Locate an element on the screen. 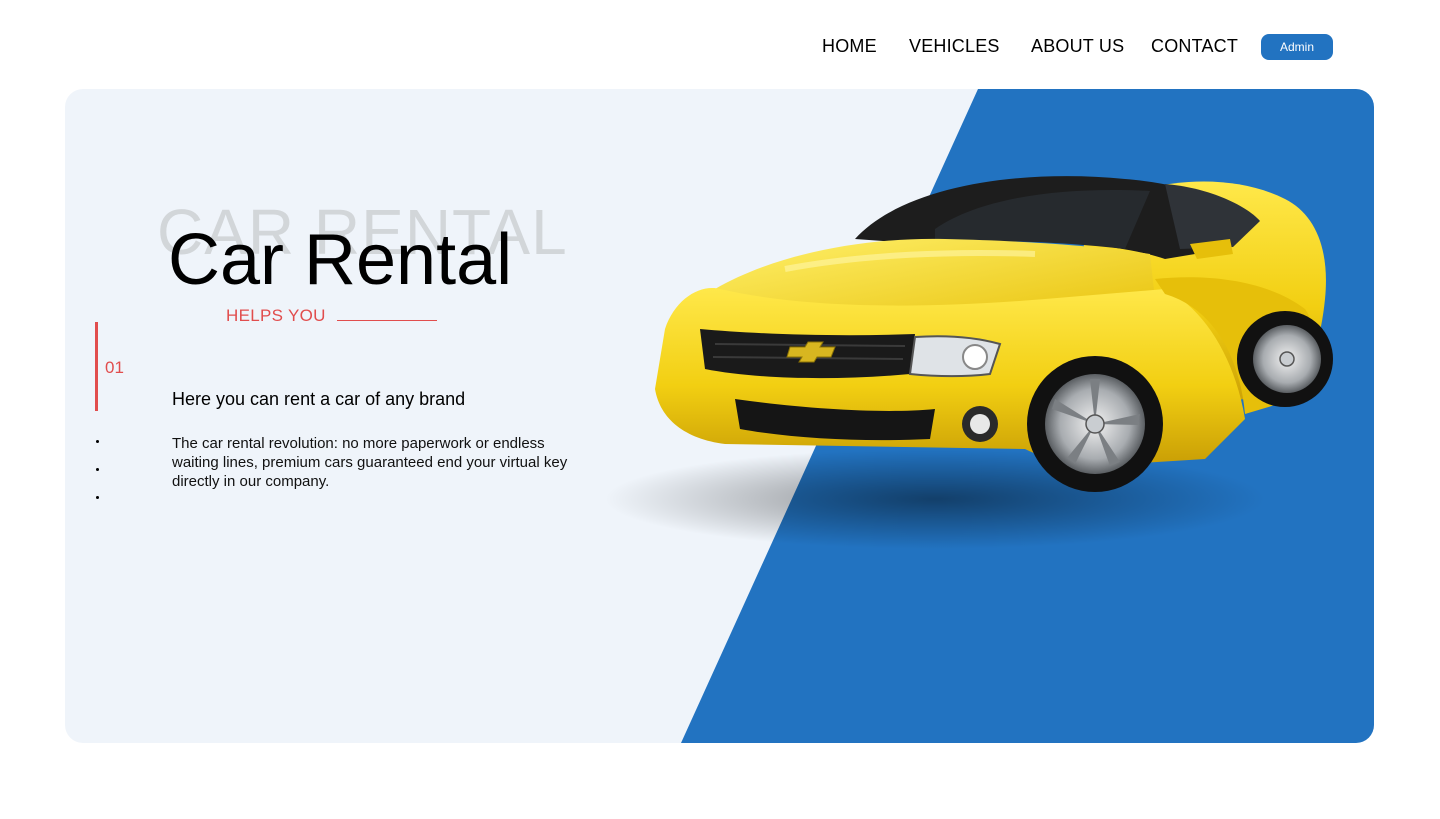  subtitle-underline is located at coordinates (387, 320).